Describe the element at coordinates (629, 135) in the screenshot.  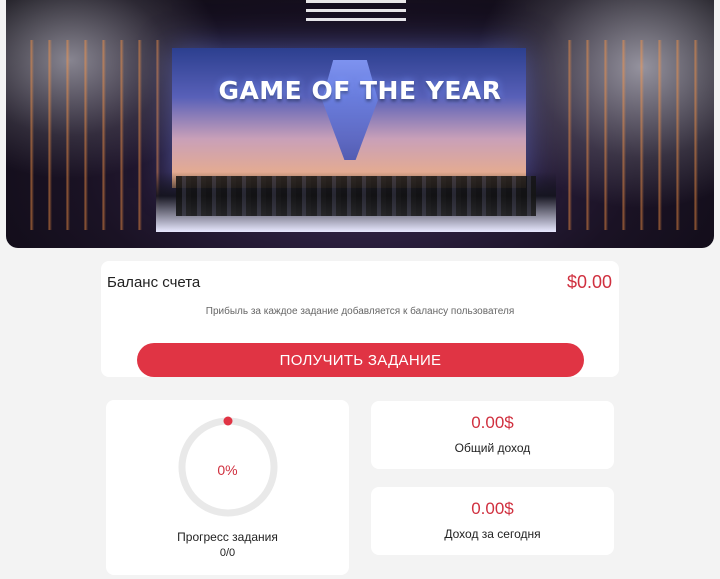
I see `stage-lights-right` at that location.